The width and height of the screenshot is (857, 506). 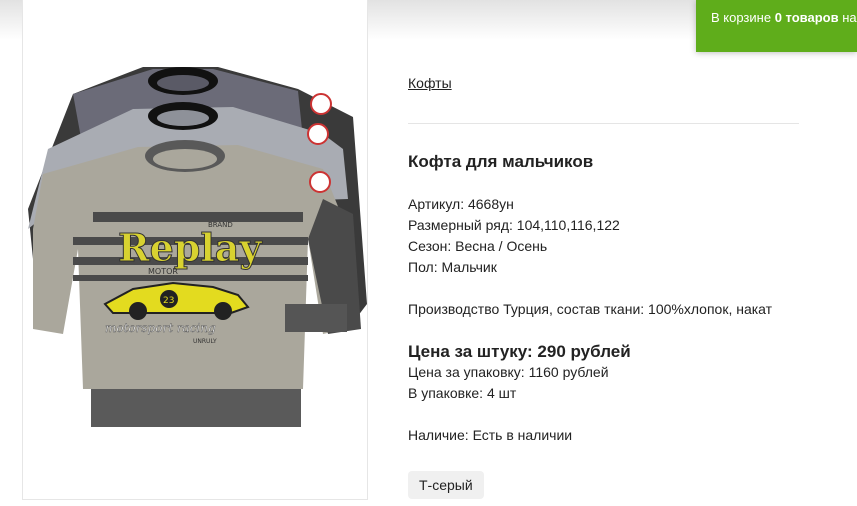 What do you see at coordinates (160, 328) in the screenshot?
I see `svg-text: motorsport racing` at bounding box center [160, 328].